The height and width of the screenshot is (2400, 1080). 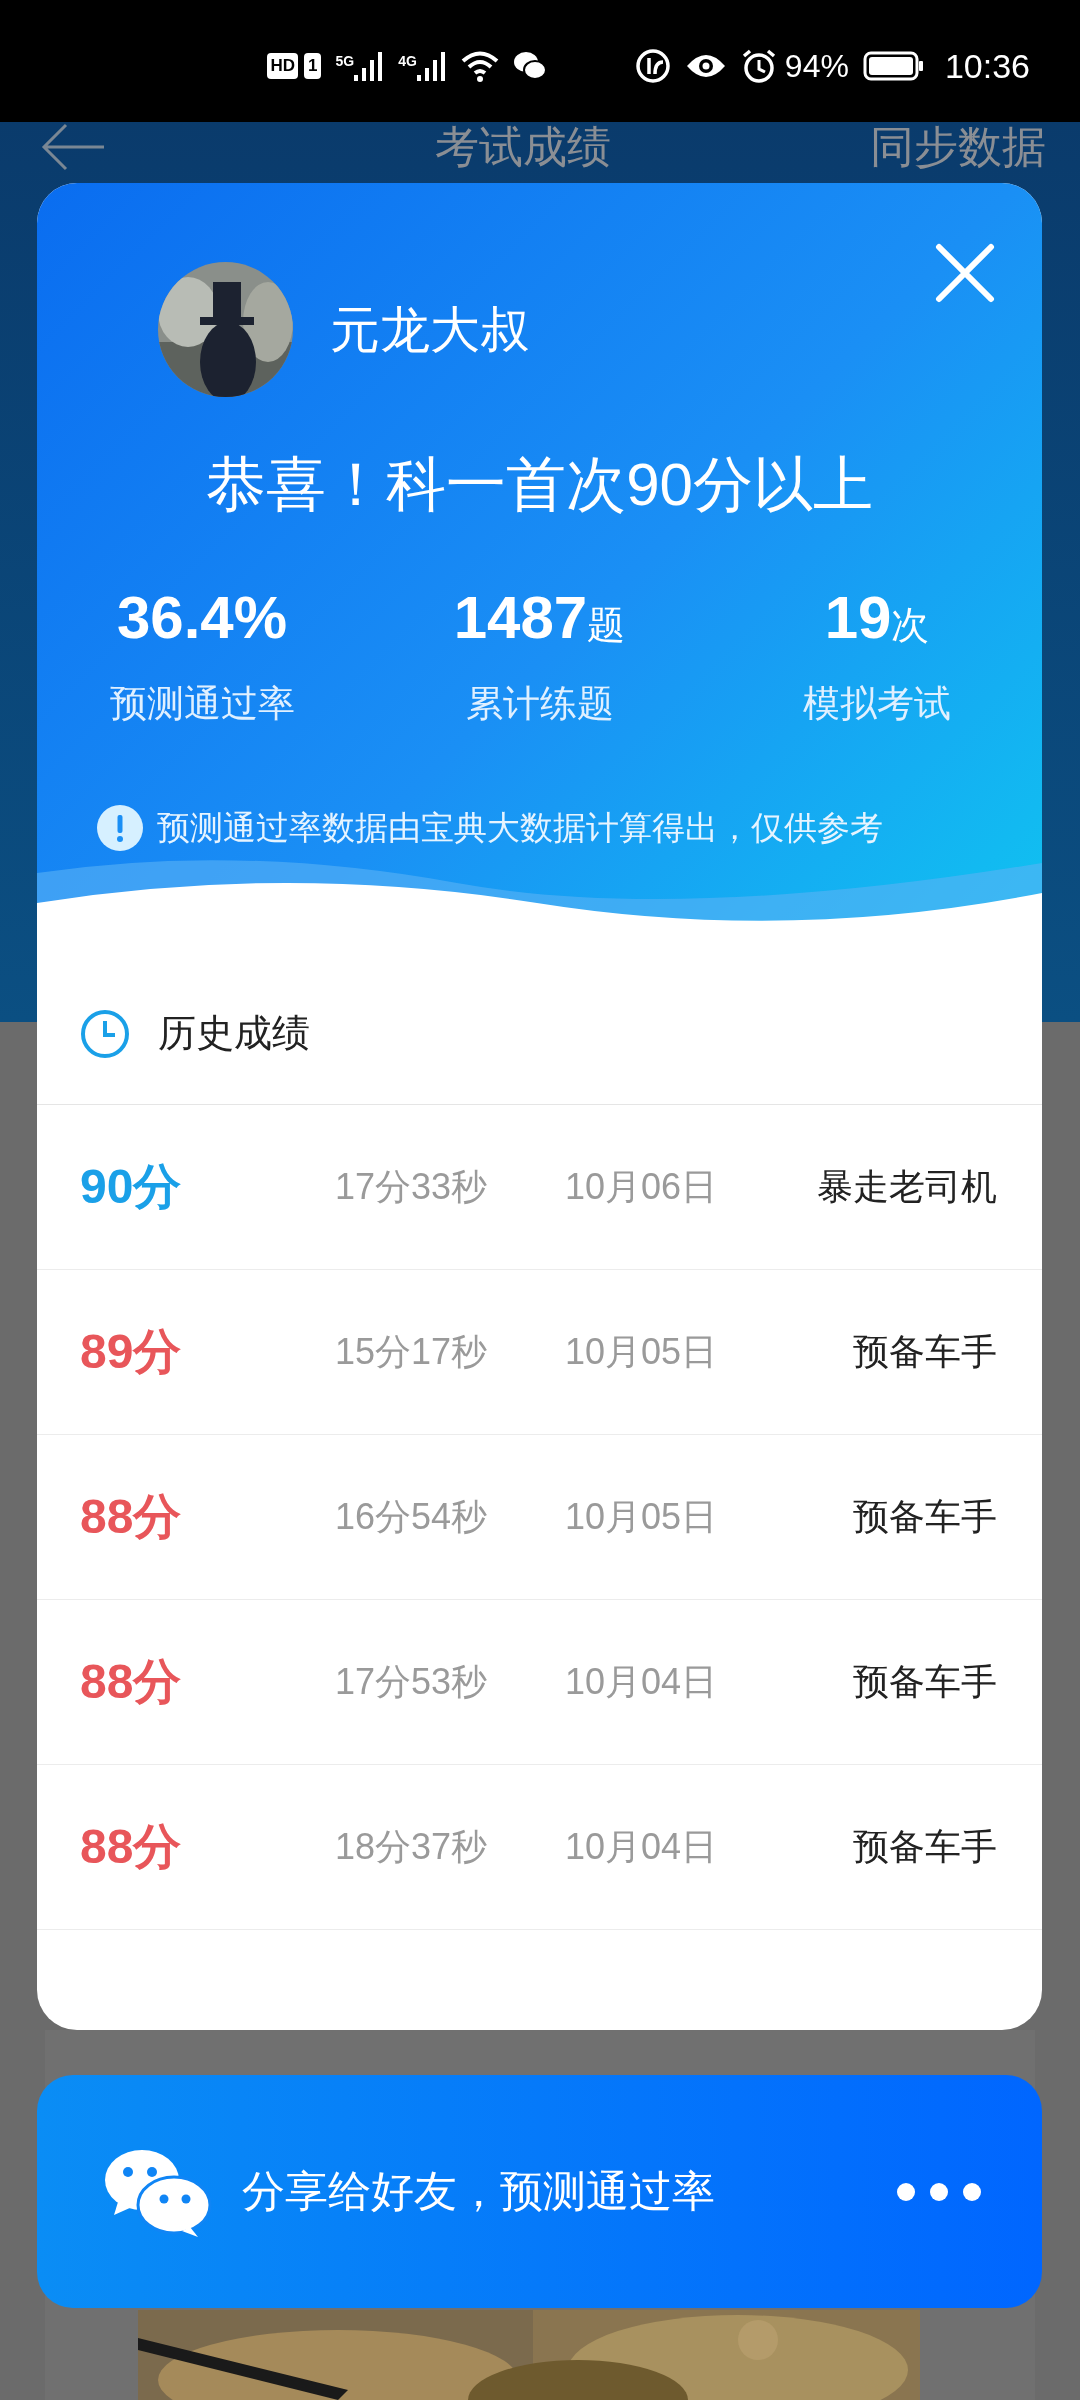 I want to click on history-title: 历史成绩, so click(x=234, y=1033).